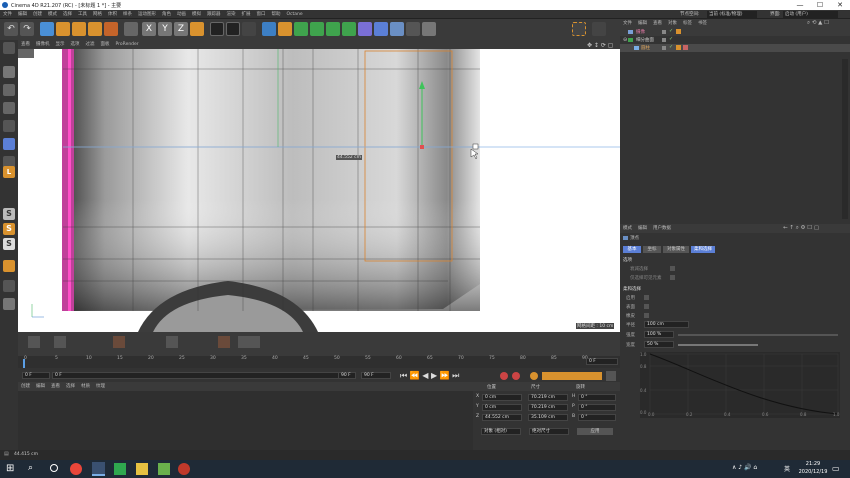 The height and width of the screenshot is (478, 850). I want to click on om-menu-file: 文件, so click(627, 23).